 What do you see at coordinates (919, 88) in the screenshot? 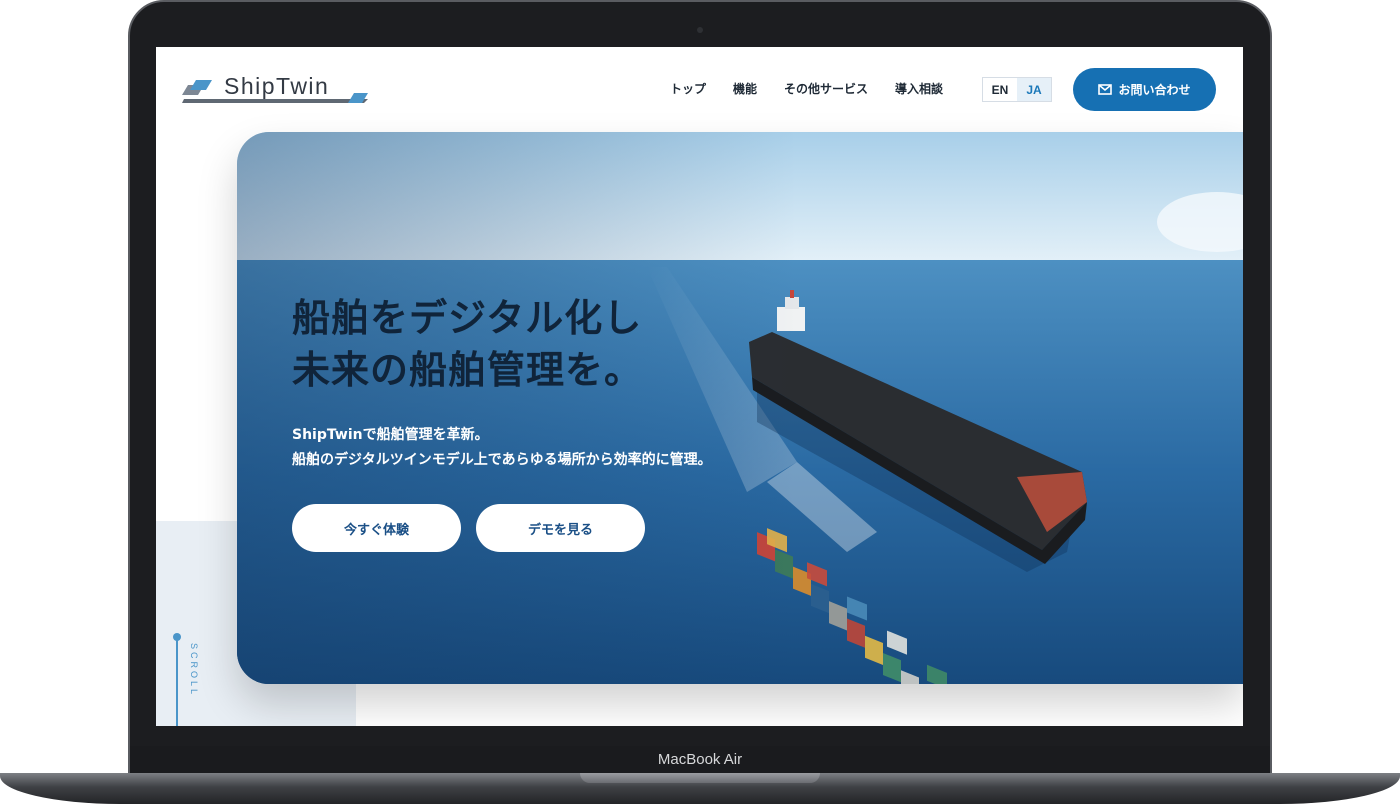
I see `nav-item-consultation: 導入相談` at bounding box center [919, 88].